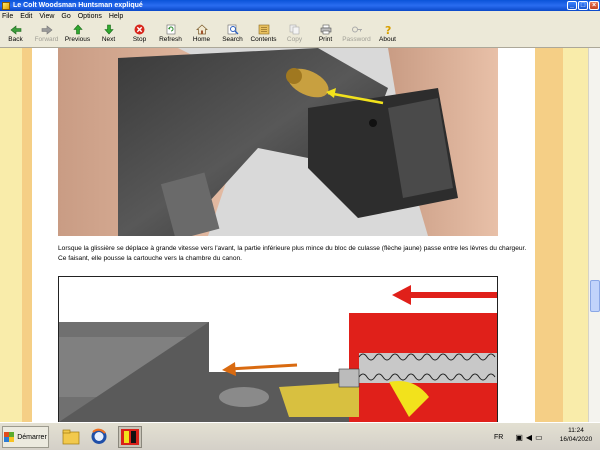  Describe the element at coordinates (576, 430) in the screenshot. I see `clock-time: 11:24` at that location.